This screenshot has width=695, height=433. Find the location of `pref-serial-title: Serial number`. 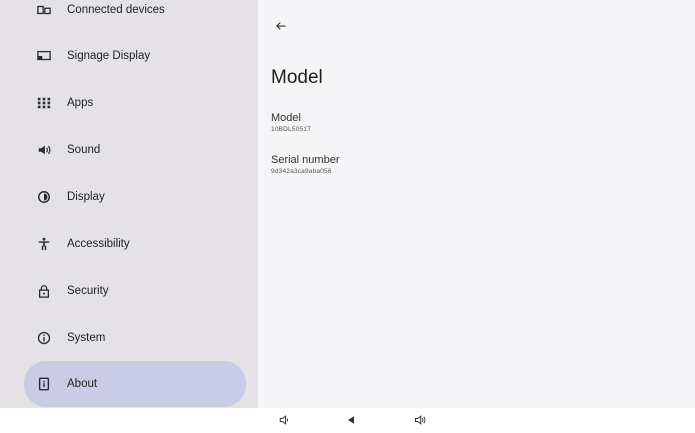

pref-serial-title: Serial number is located at coordinates (305, 160).